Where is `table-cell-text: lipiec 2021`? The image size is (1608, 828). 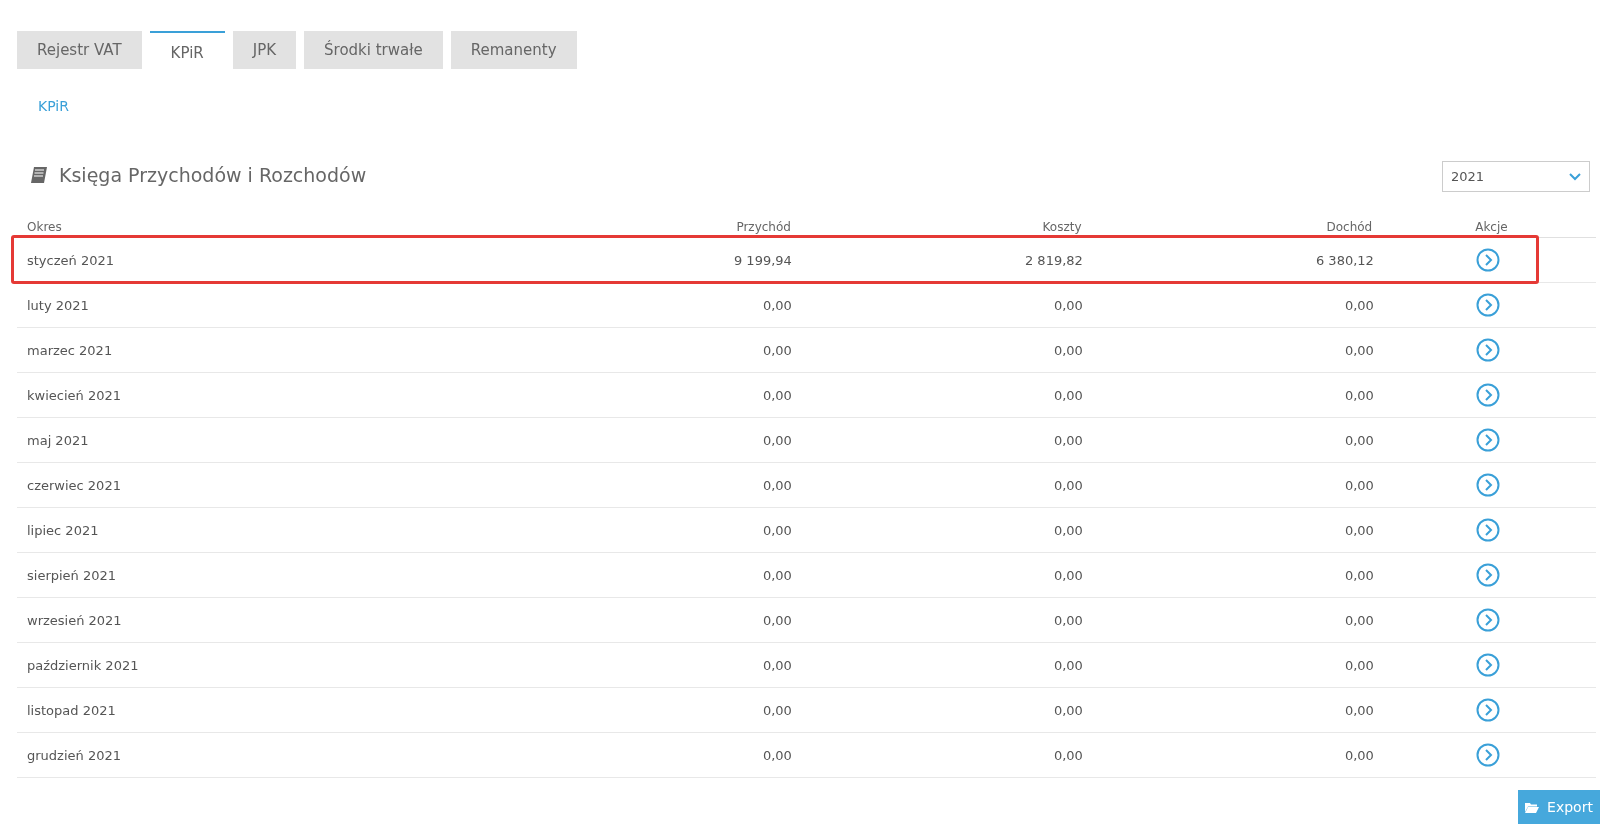
table-cell-text: lipiec 2021 is located at coordinates (63, 530).